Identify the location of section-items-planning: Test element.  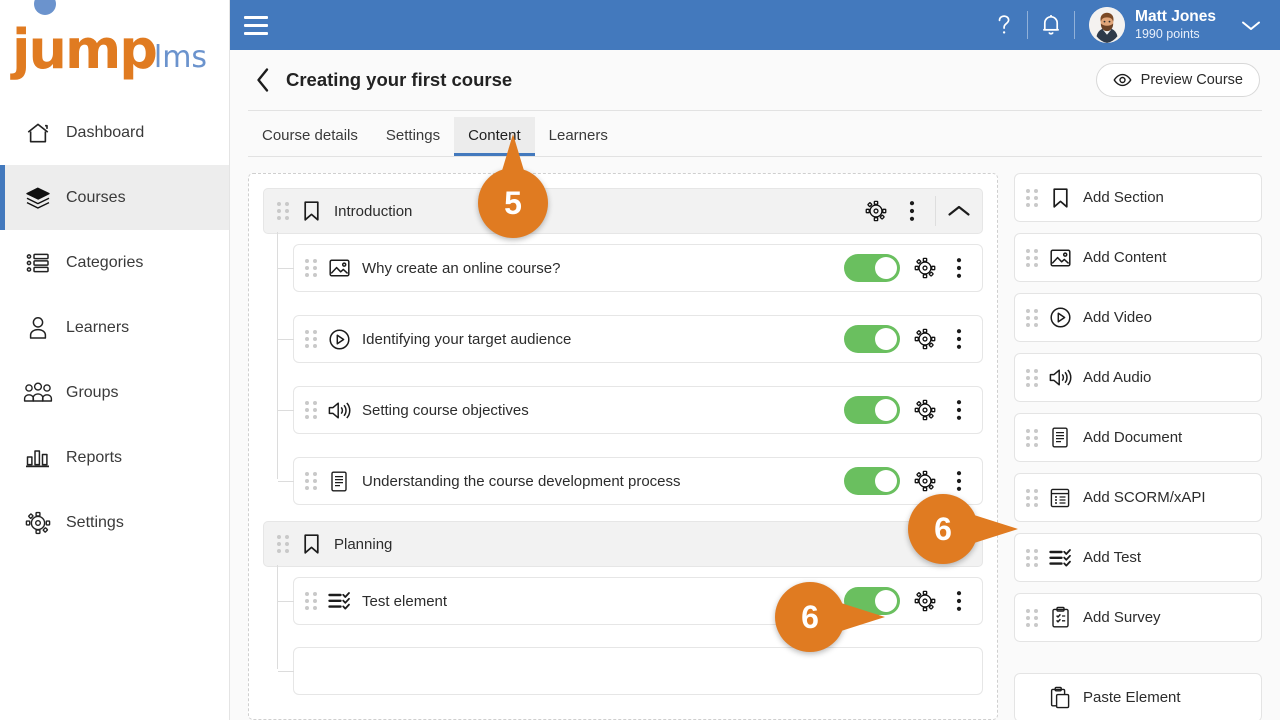
(623, 630).